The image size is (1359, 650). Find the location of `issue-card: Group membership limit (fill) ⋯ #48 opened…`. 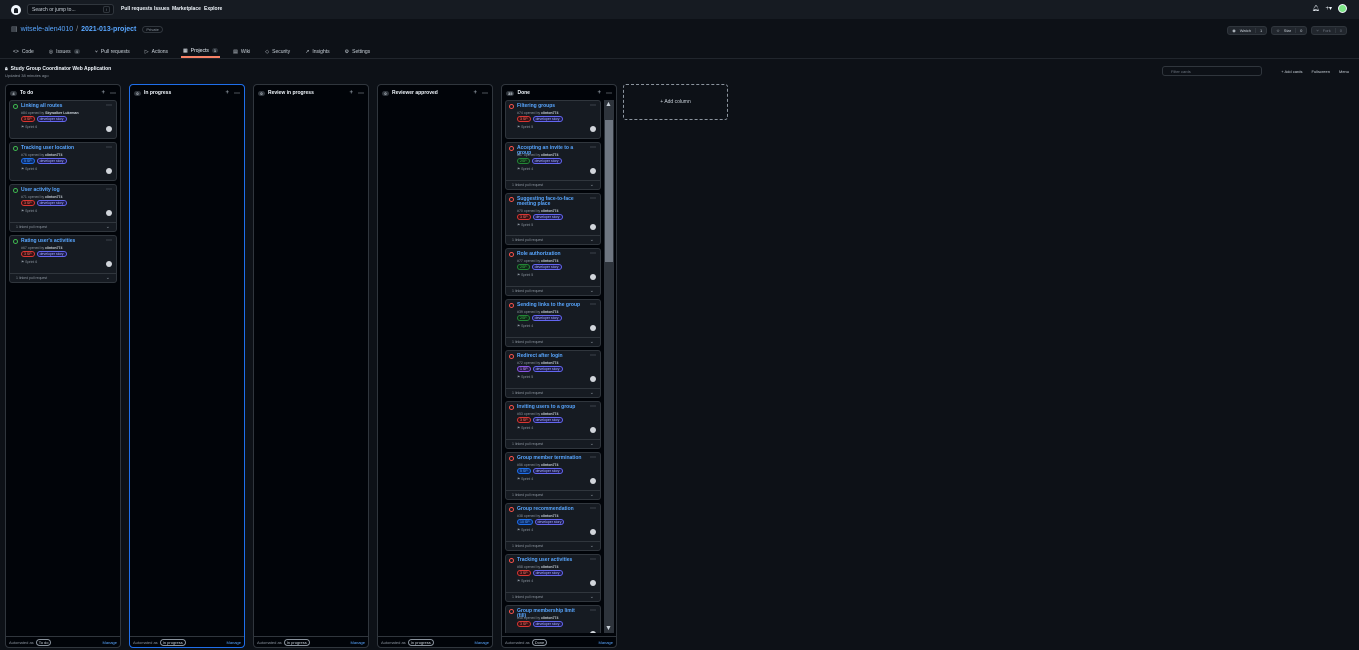

issue-card: Group membership limit (fill) ⋯ #48 opened… is located at coordinates (553, 619).